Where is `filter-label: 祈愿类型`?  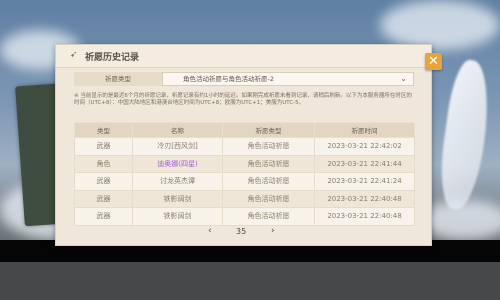 filter-label: 祈愿类型 is located at coordinates (118, 79).